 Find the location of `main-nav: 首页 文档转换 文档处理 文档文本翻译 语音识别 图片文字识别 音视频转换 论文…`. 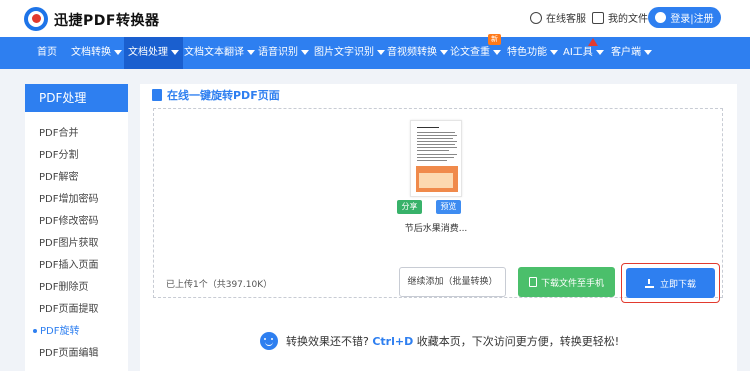

main-nav: 首页 文档转换 文档处理 文档文本翻译 语音识别 图片文字识别 音视频转换 论文… is located at coordinates (375, 53).